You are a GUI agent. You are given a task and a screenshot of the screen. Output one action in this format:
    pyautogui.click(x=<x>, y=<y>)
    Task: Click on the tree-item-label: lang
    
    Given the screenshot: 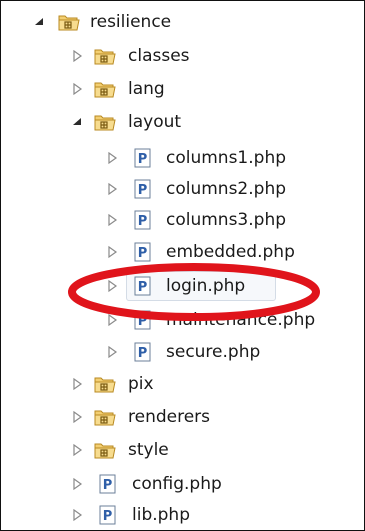 What is the action you would take?
    pyautogui.click(x=146, y=89)
    